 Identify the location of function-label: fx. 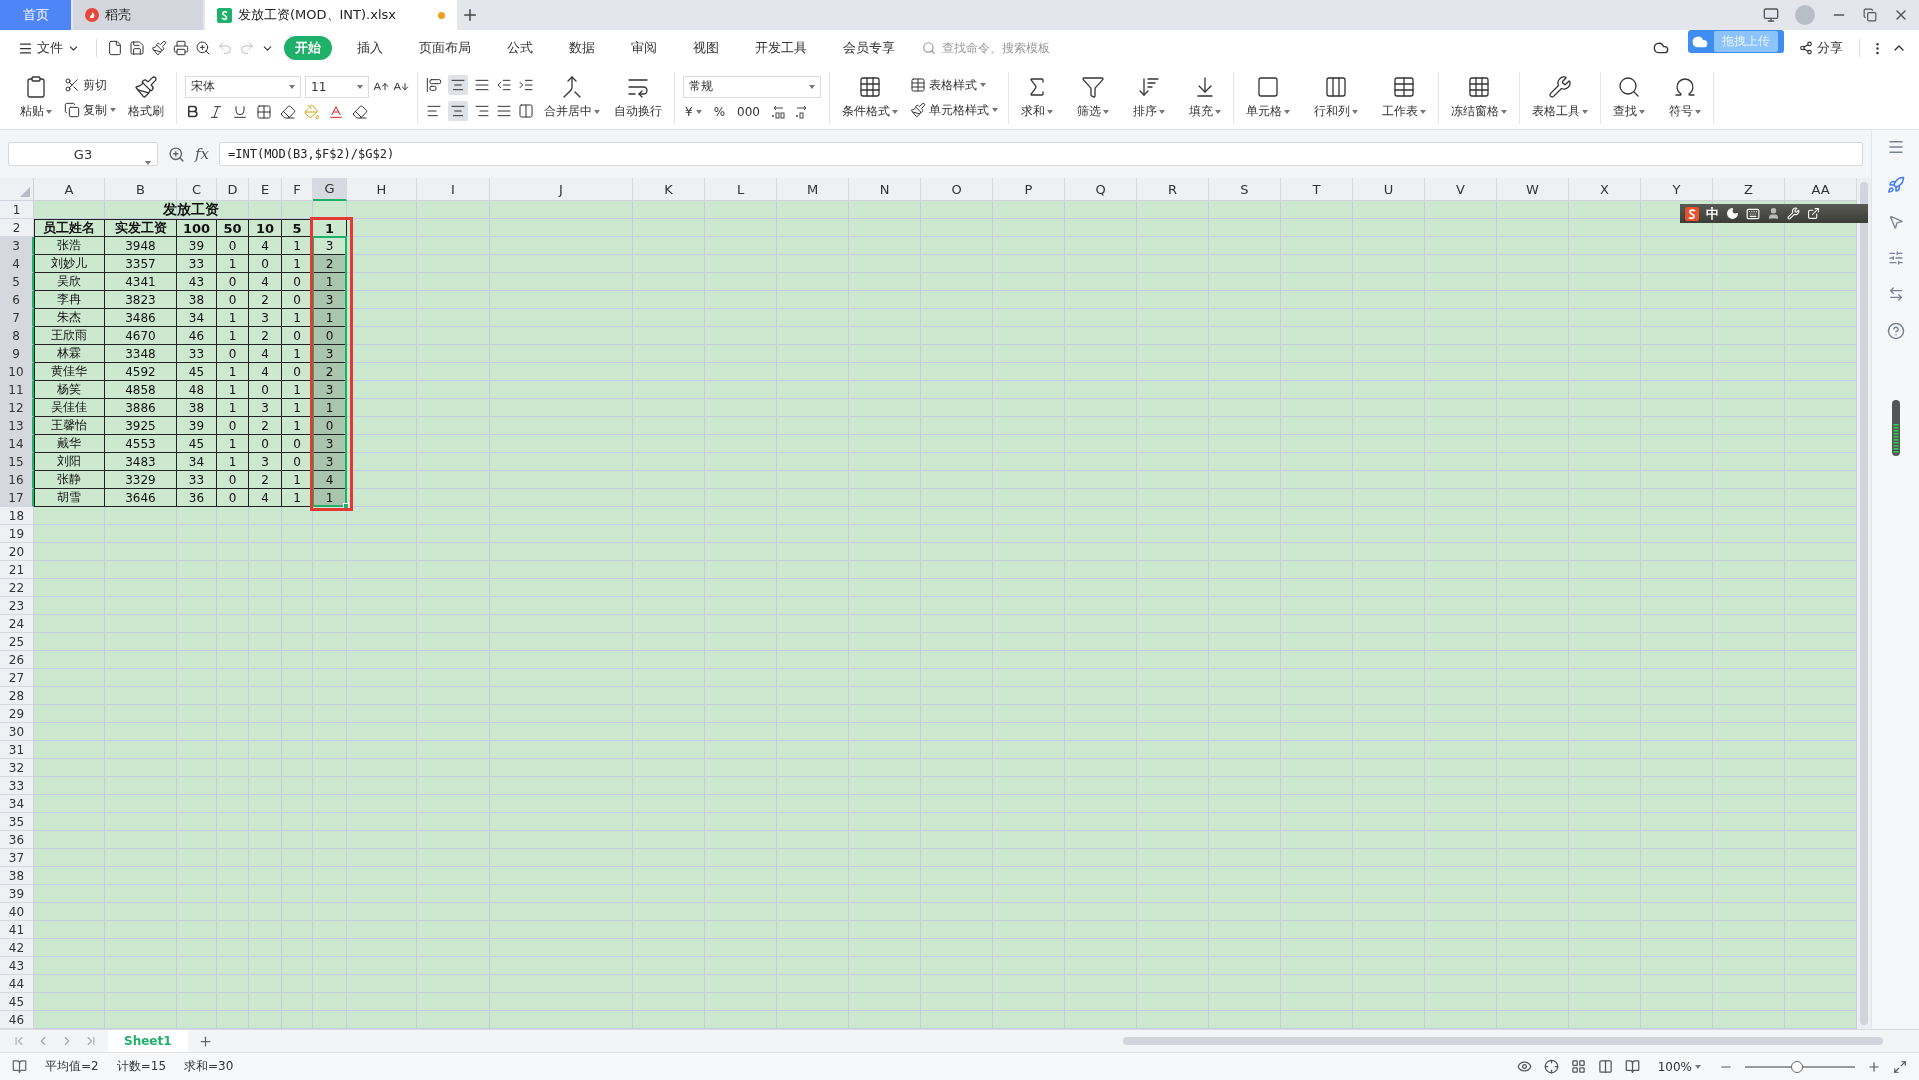
(202, 154).